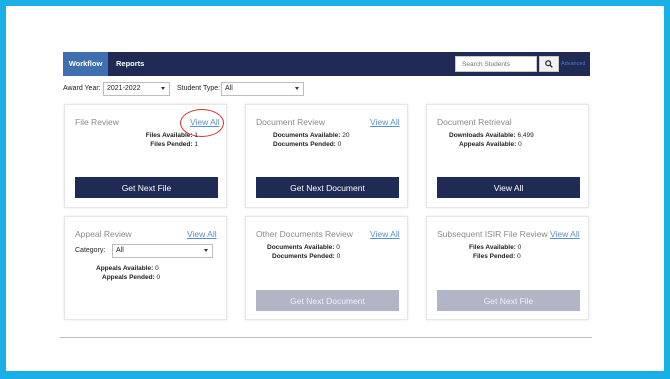  I want to click on award-year-value: 2021-2022, so click(124, 88).